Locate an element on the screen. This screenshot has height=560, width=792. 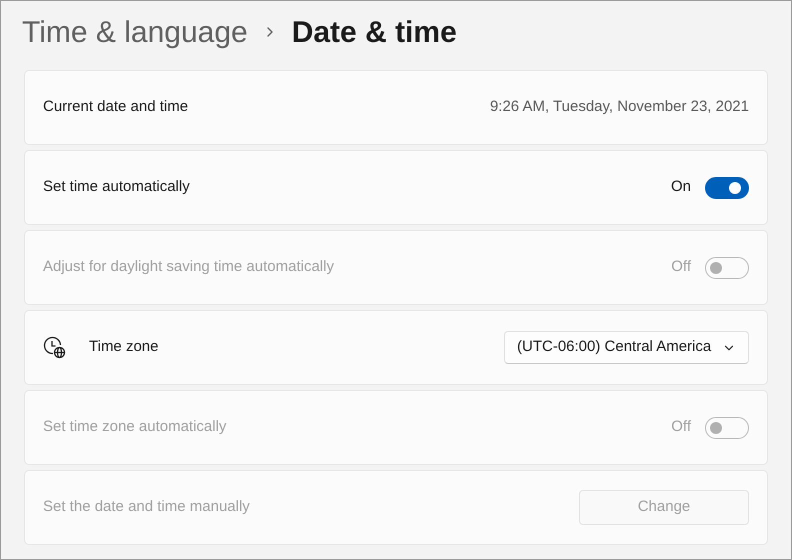
breadcrumb-link: Time & language is located at coordinates (135, 32).